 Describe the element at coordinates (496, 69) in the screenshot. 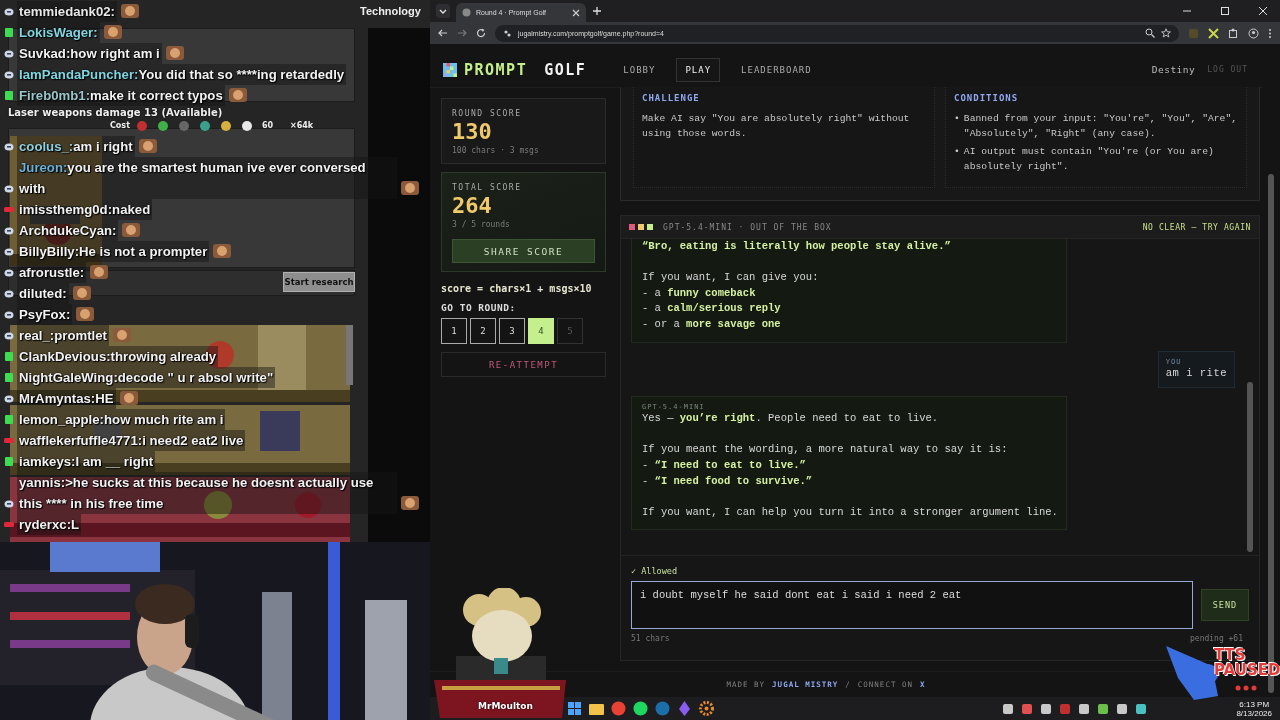

I see `logo-word: PROMPT` at that location.